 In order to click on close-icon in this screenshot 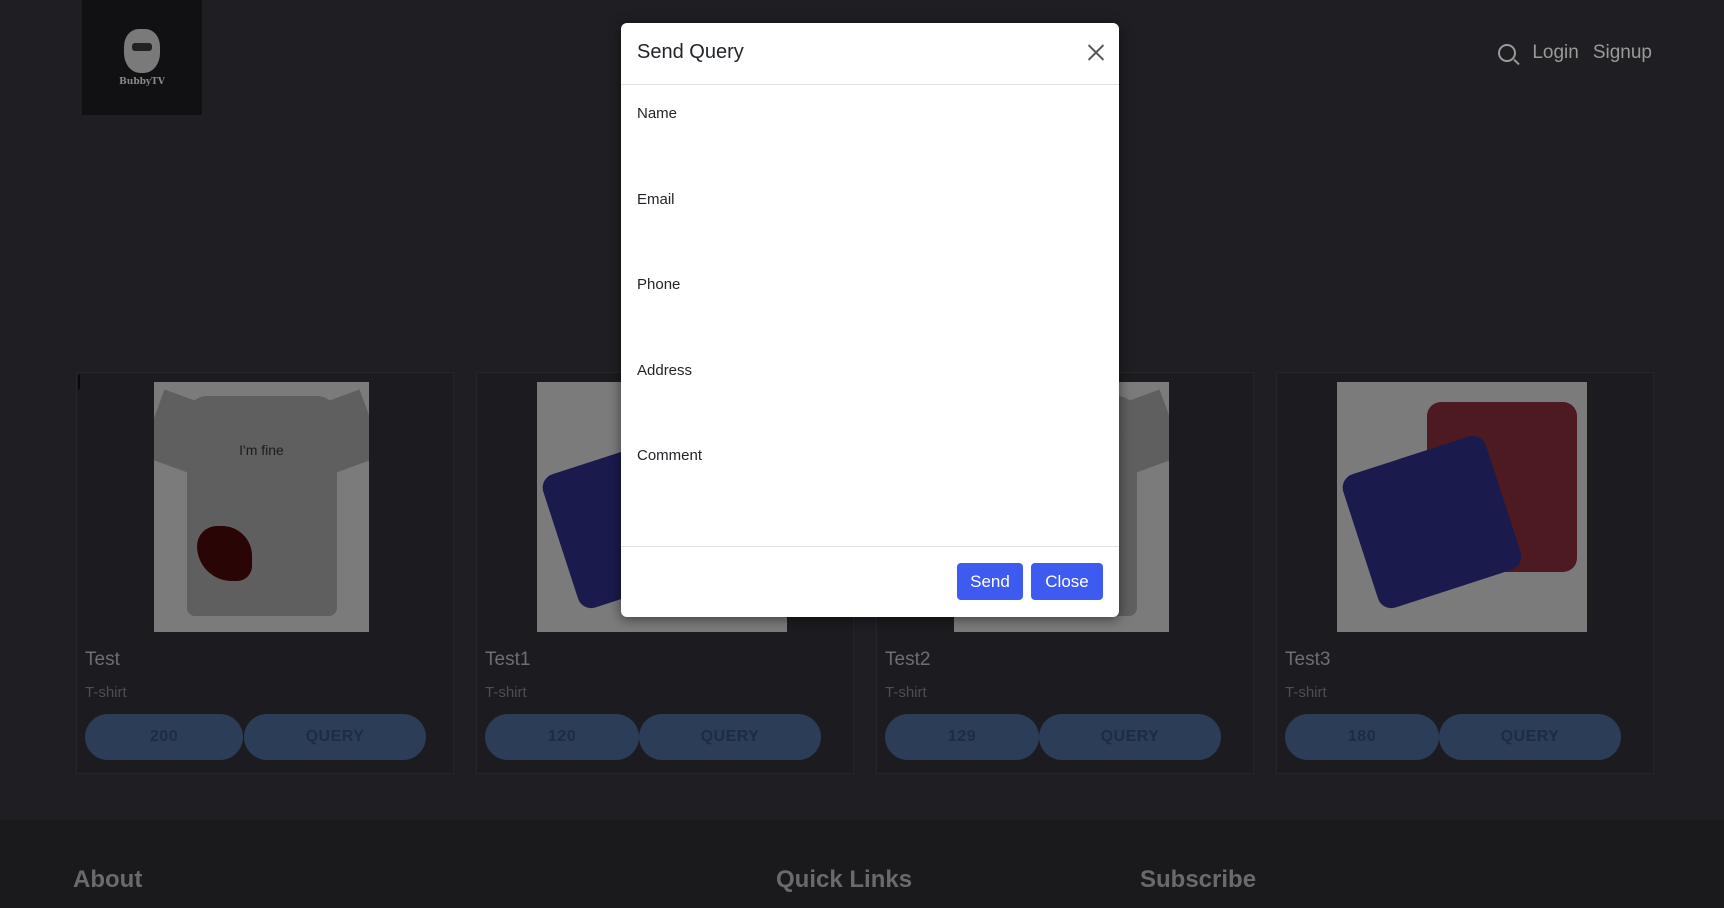, I will do `click(1096, 52)`.